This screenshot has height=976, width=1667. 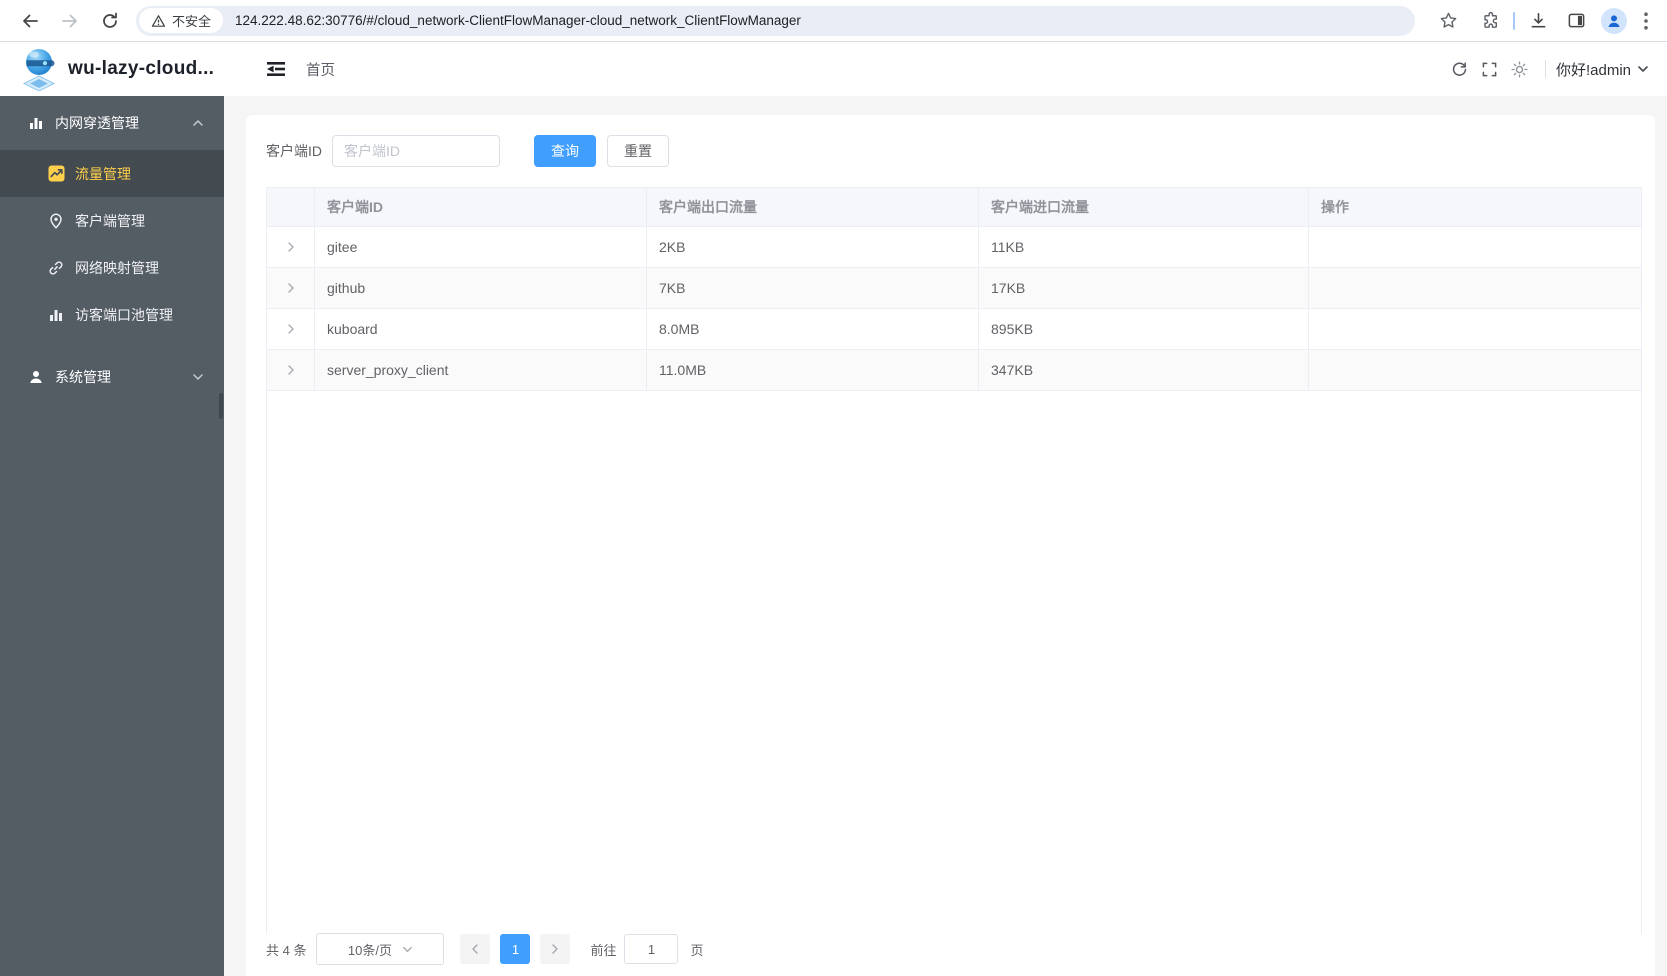 I want to click on sidebar-item-clients: 客户端管理, so click(x=112, y=220).